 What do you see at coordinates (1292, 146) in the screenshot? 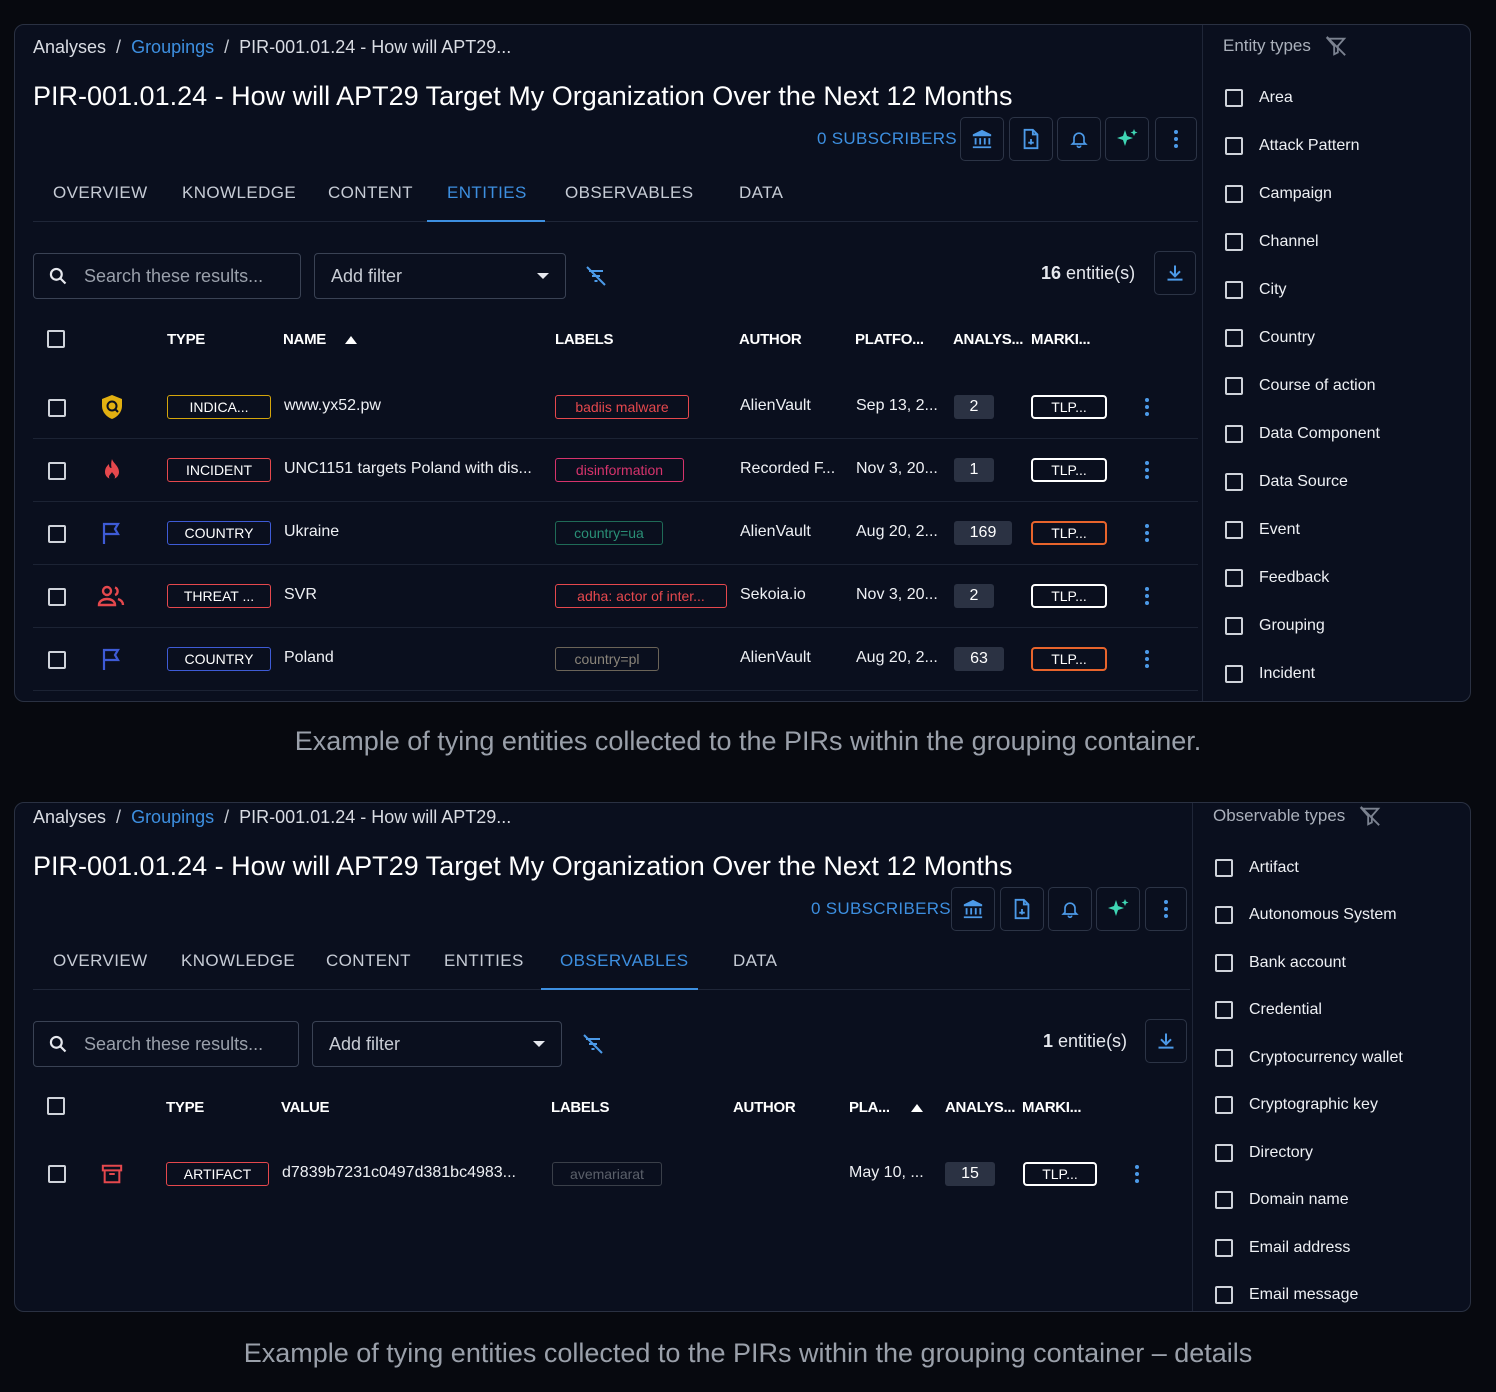
I see `sidebar-item-attack-pattern: Attack Pattern` at bounding box center [1292, 146].